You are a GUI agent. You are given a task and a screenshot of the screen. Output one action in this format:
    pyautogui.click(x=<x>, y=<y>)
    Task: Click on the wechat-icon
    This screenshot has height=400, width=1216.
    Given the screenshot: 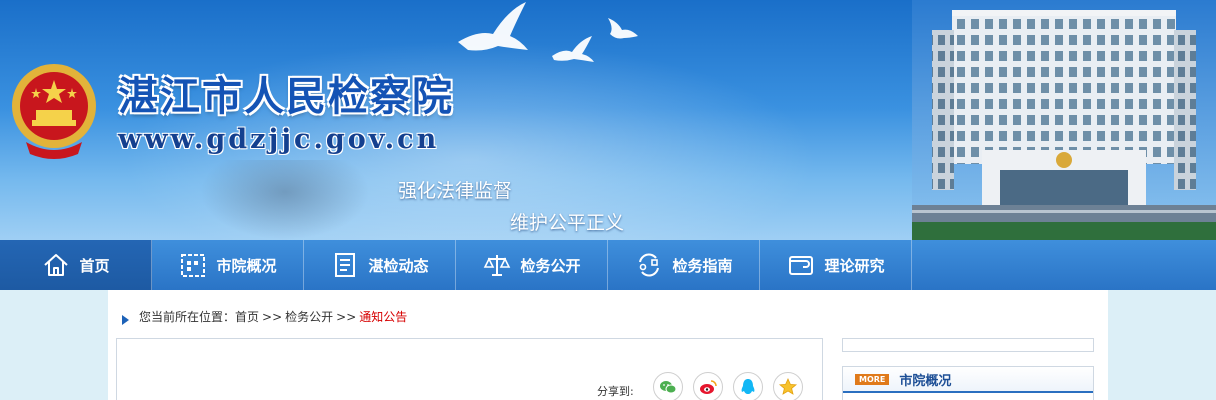 What is the action you would take?
    pyautogui.click(x=668, y=387)
    